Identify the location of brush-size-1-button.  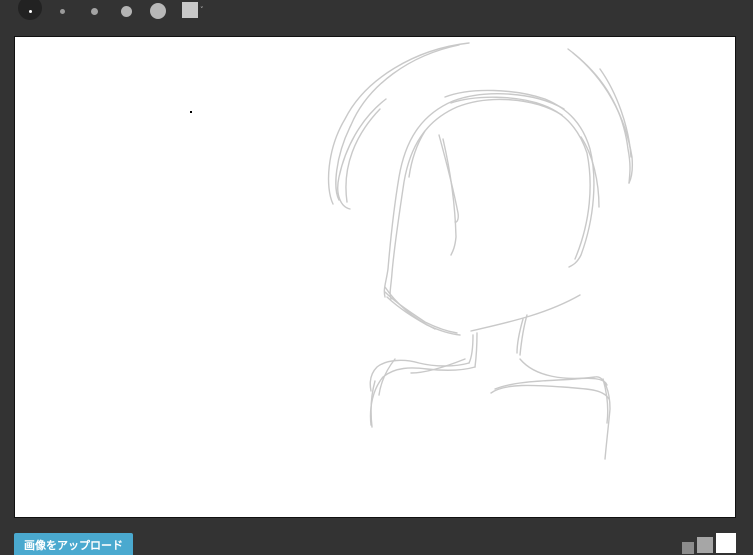
(30, 11).